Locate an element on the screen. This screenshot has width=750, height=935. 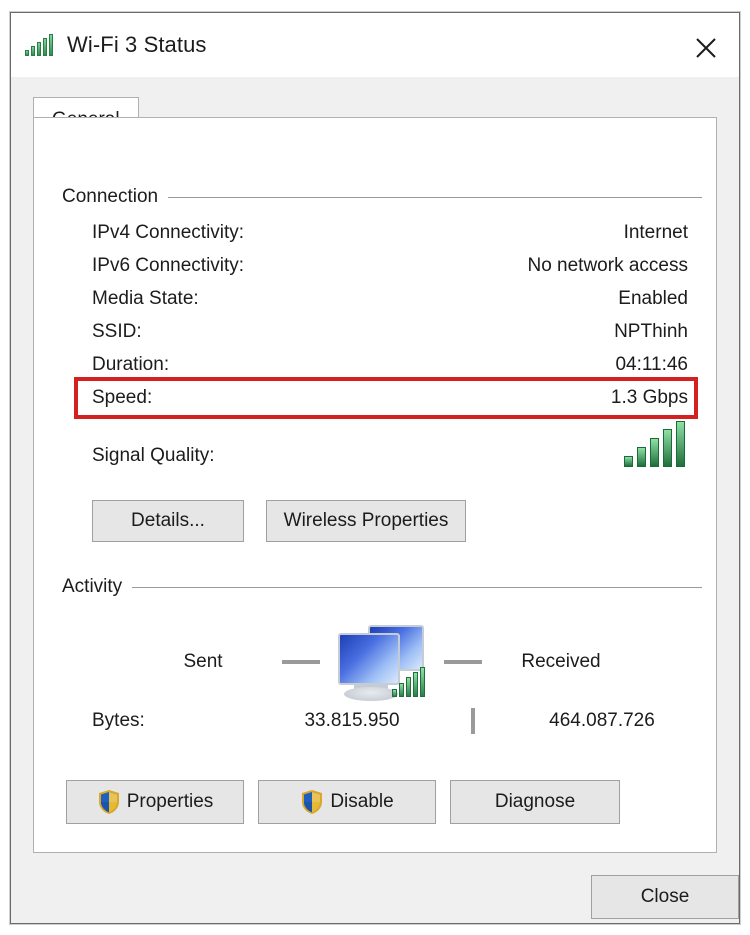
speed-value: 1.3 Gbps is located at coordinates (649, 397).